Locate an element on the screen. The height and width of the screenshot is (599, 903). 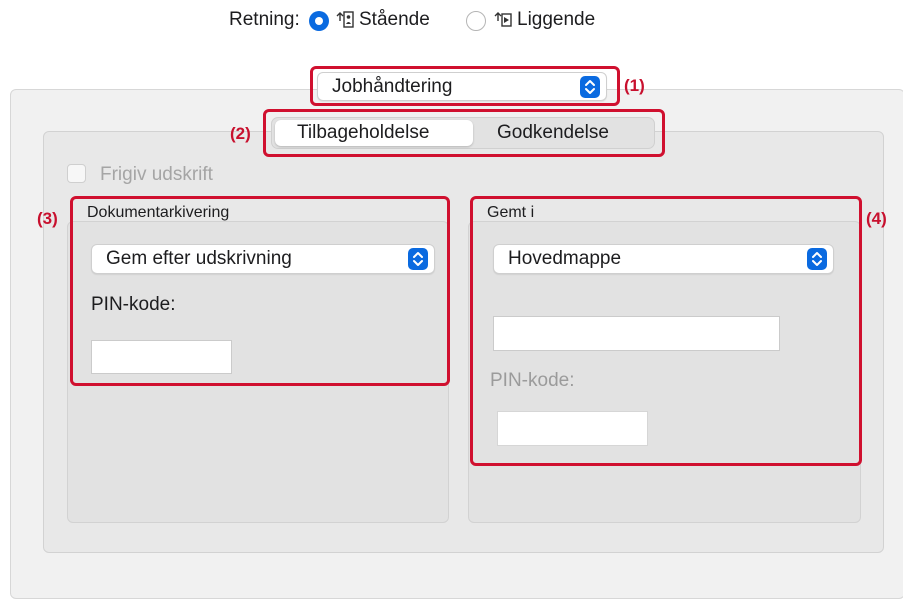
landscape-radio is located at coordinates (476, 21).